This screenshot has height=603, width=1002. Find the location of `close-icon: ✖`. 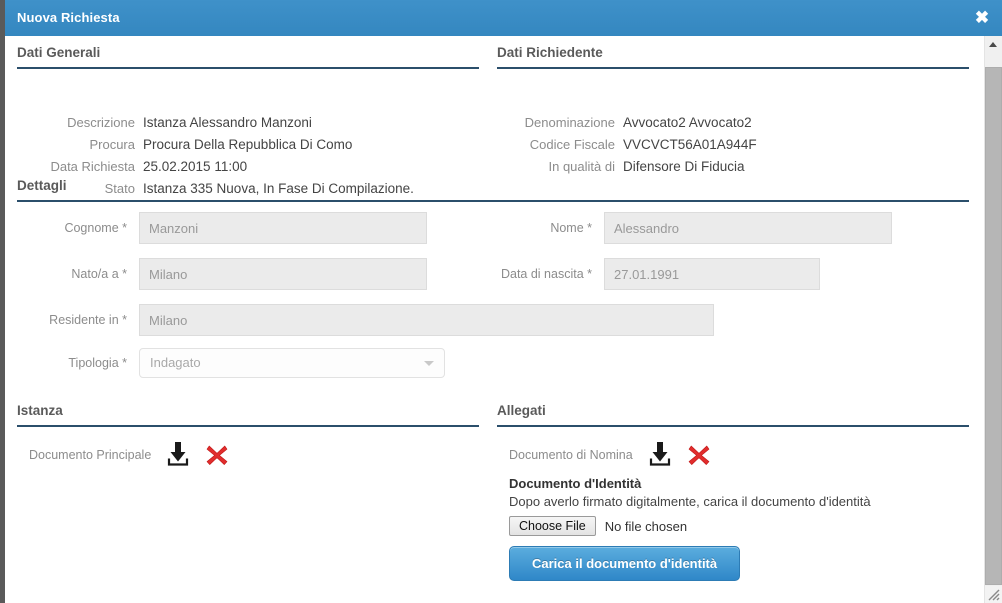

close-icon: ✖ is located at coordinates (982, 18).